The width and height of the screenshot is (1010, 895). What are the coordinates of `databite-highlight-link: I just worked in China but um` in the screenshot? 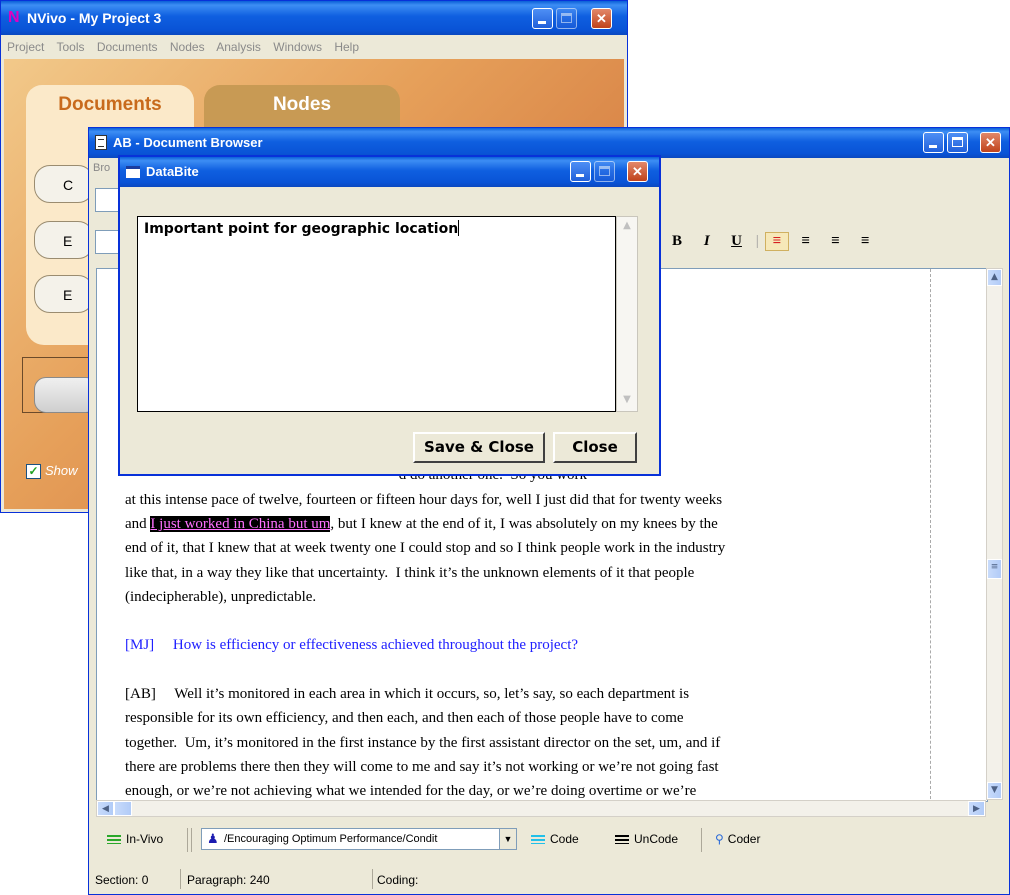 It's located at (240, 523).